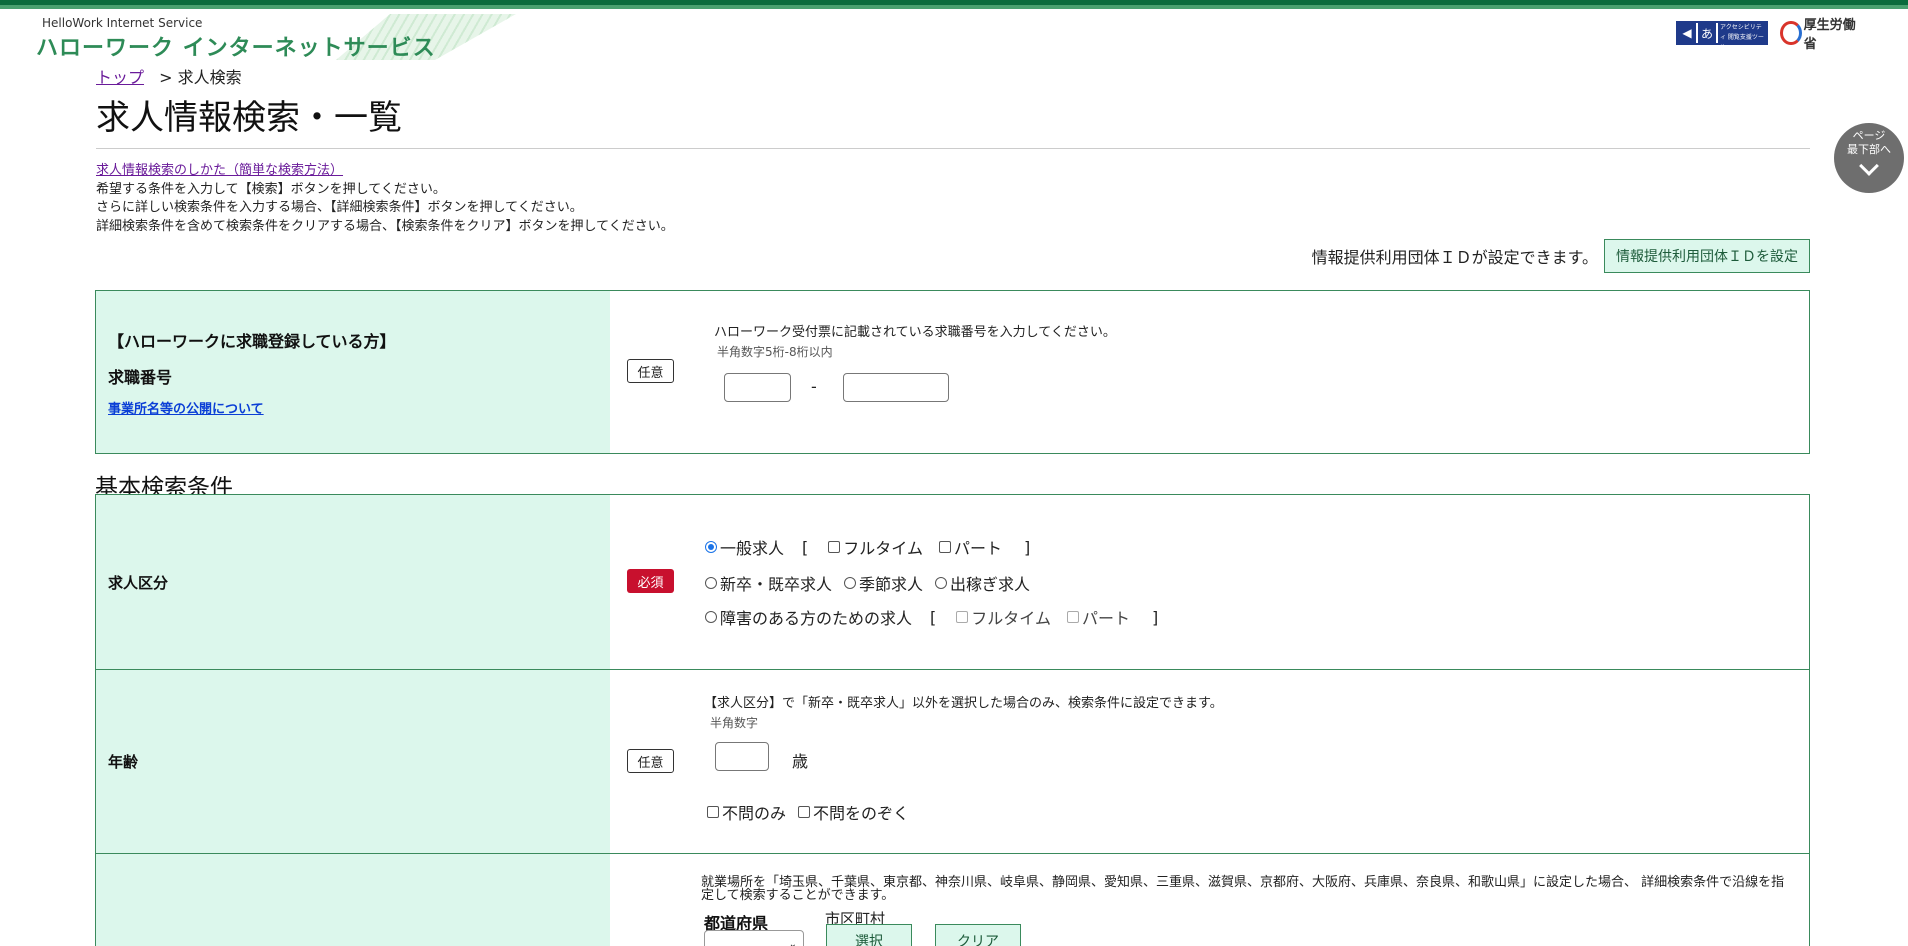 Image resolution: width=1908 pixels, height=946 pixels. Describe the element at coordinates (385, 171) in the screenshot. I see `search-howto-link: 求人情報検索のしかた（簡単な検索方法）` at that location.